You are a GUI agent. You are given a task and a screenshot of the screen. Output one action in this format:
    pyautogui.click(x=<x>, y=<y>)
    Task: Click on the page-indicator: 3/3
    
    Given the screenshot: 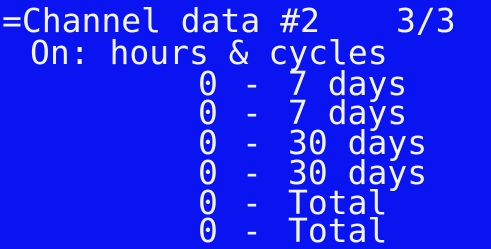 What is the action you would take?
    pyautogui.click(x=426, y=20)
    